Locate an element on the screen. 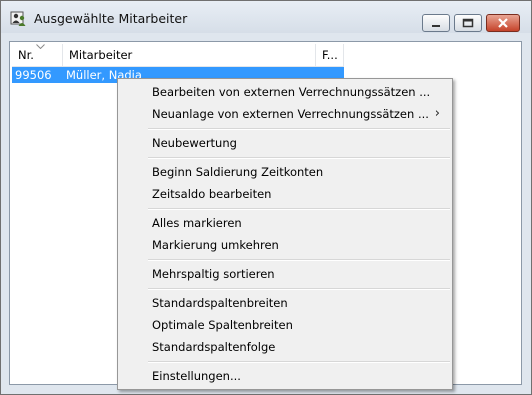 This screenshot has width=532, height=395. maximize-button is located at coordinates (468, 23).